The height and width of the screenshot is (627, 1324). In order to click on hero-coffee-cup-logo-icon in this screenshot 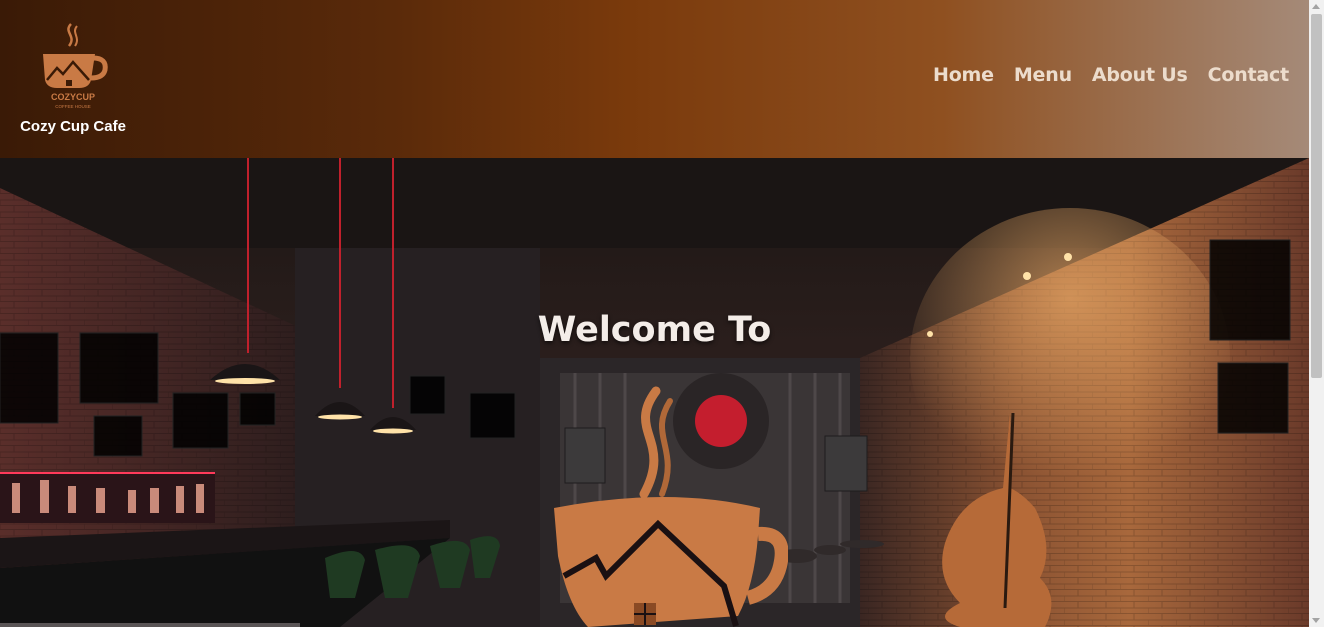, I will do `click(671, 506)`.